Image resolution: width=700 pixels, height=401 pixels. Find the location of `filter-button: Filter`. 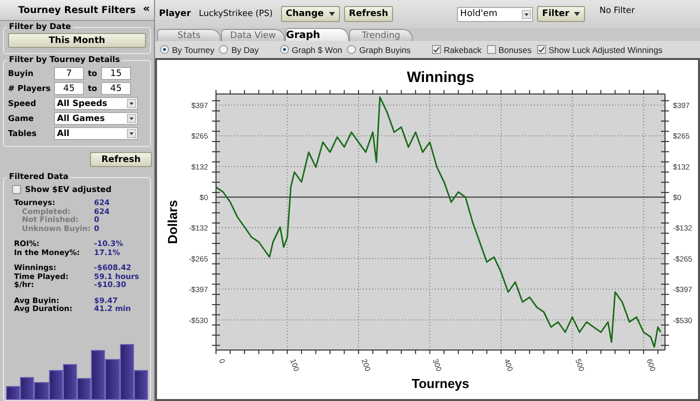

filter-button: Filter is located at coordinates (561, 14).